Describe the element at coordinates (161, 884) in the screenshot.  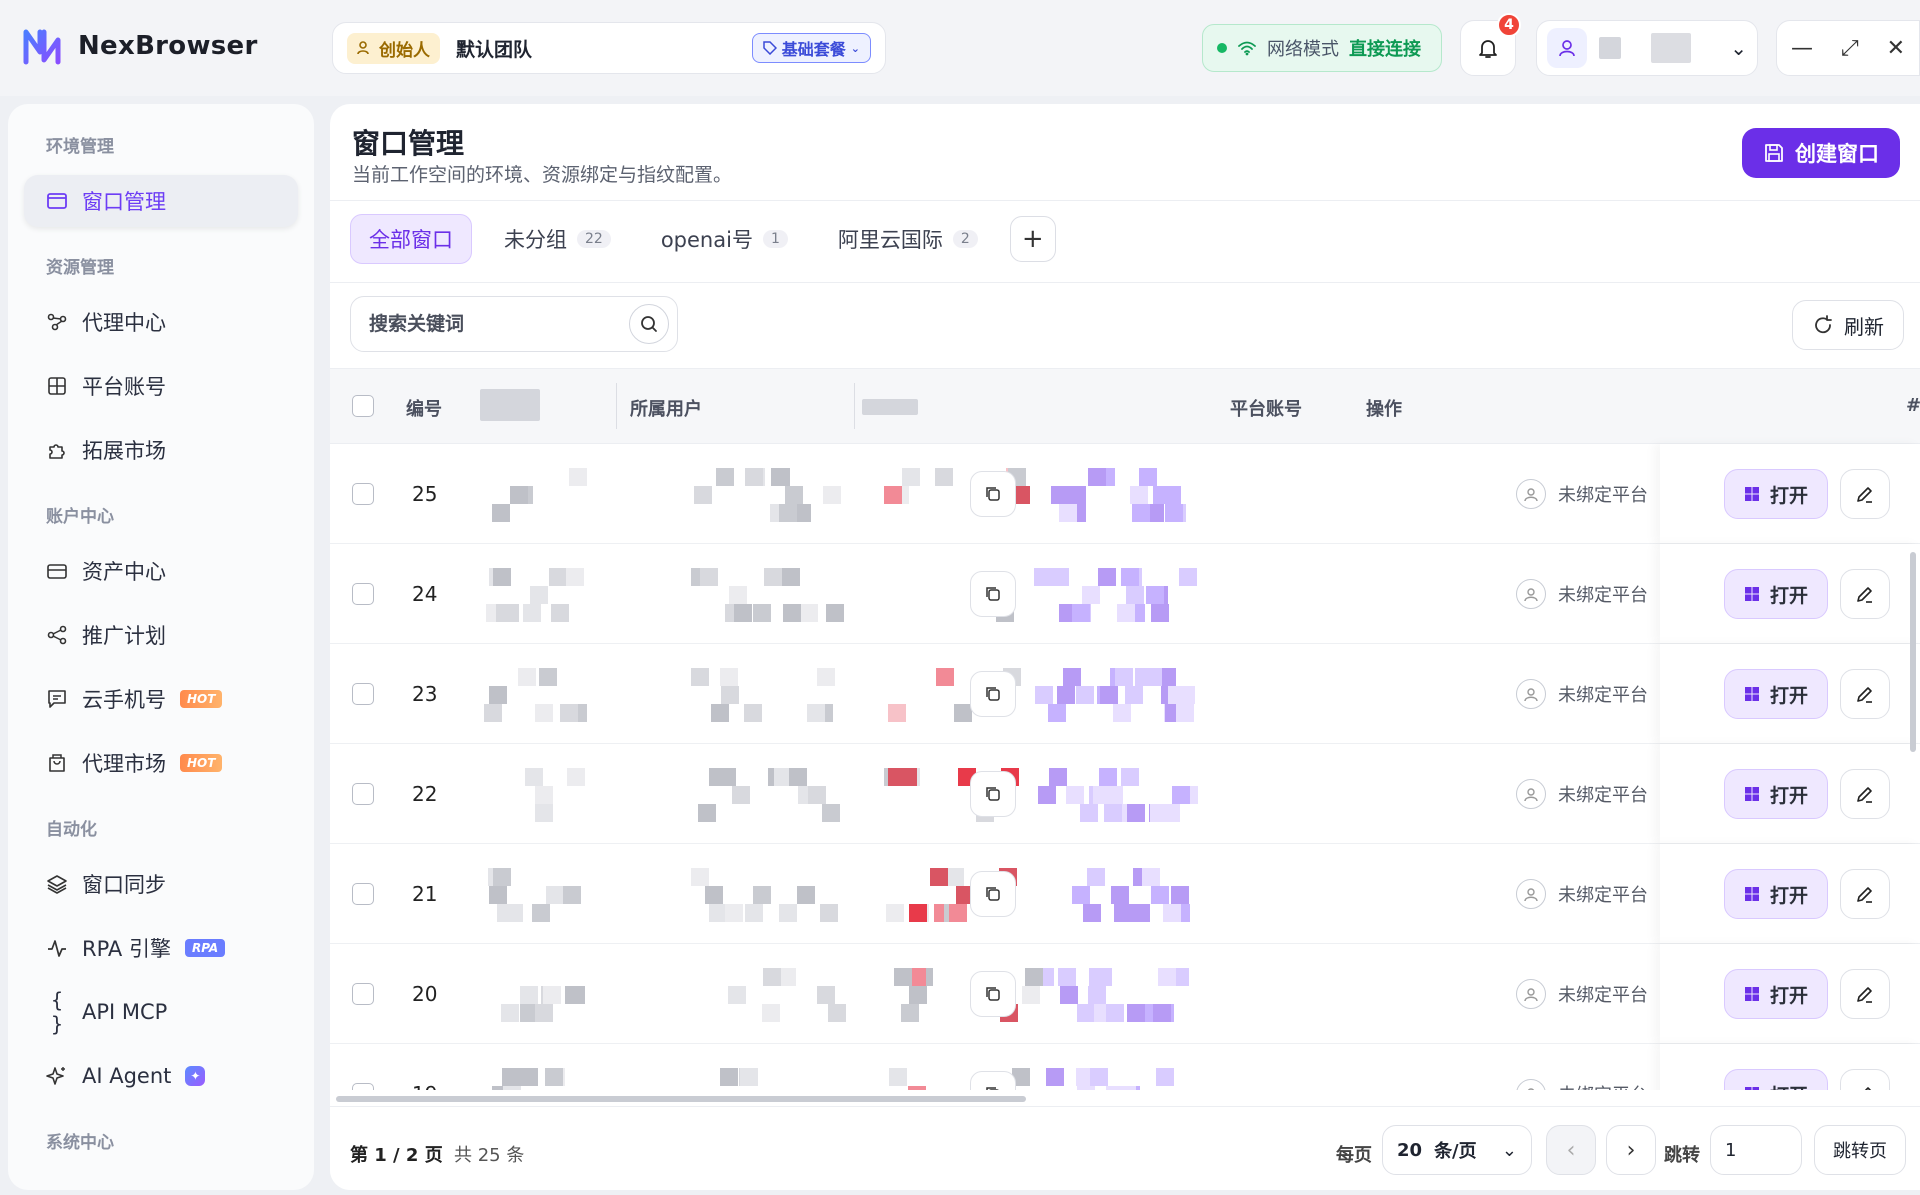
I see `sidebar-item-window-sync: 窗口同步` at that location.